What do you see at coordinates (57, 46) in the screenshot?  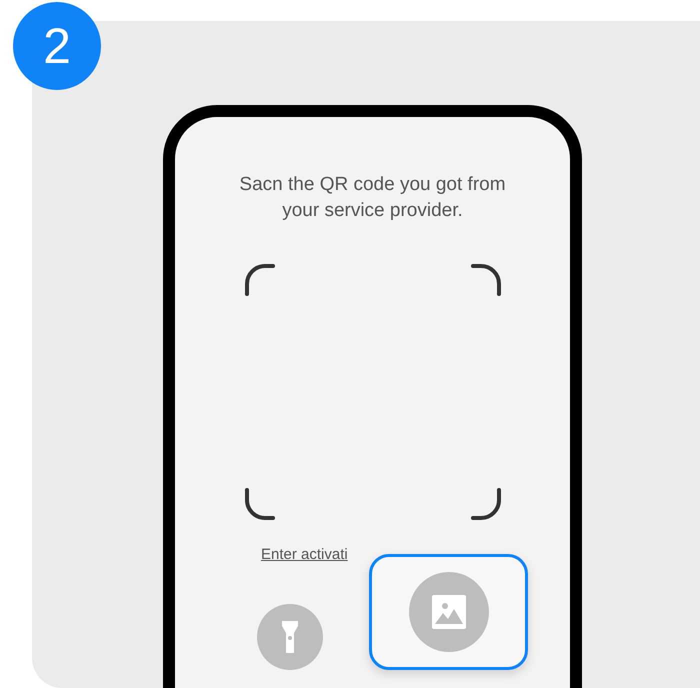 I see `step-badge: 2` at bounding box center [57, 46].